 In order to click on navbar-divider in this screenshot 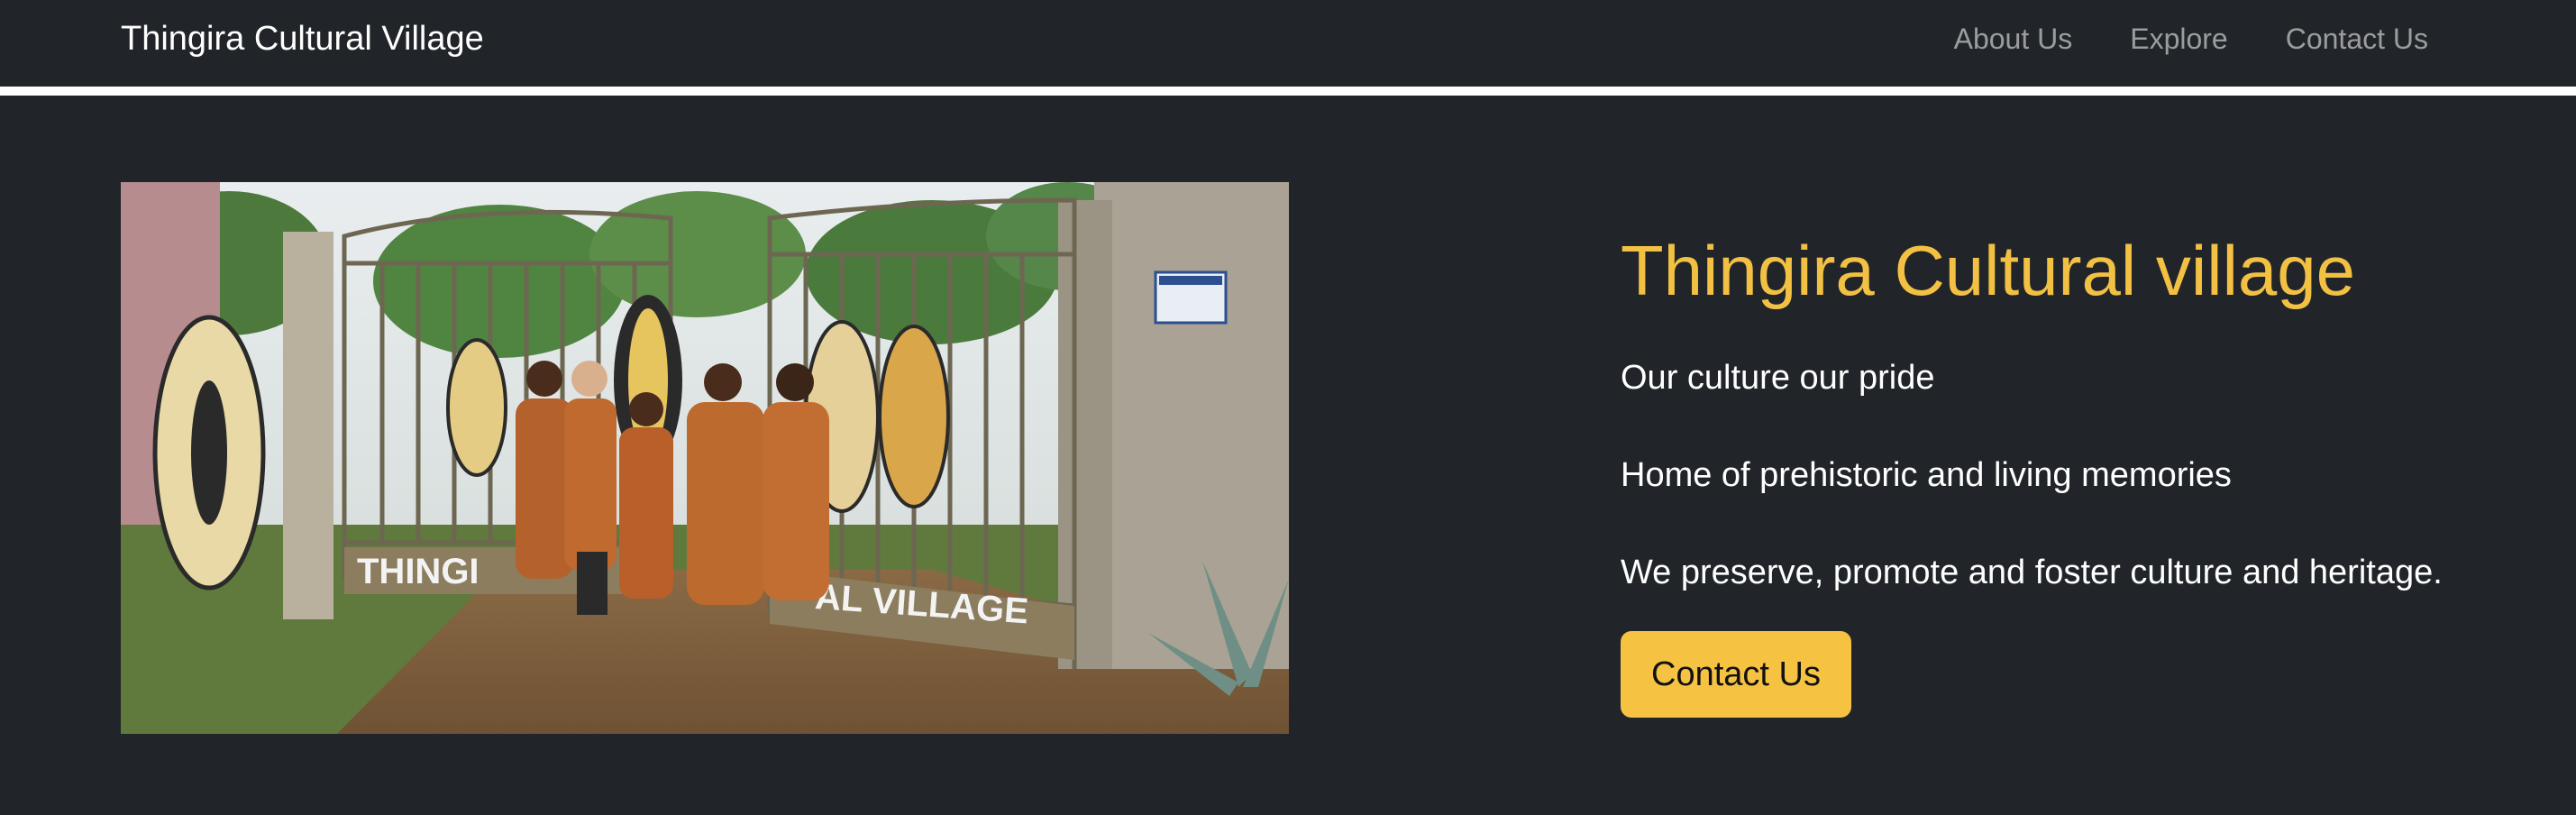, I will do `click(1288, 92)`.